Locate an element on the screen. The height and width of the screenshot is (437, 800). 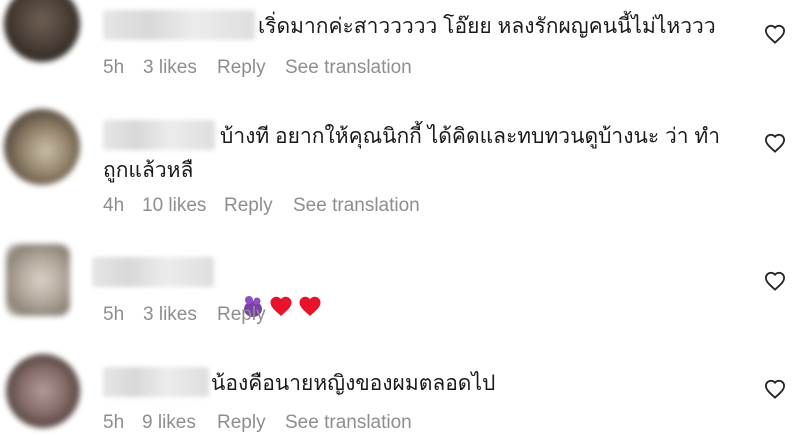
likes-count: 10 likes is located at coordinates (174, 206).